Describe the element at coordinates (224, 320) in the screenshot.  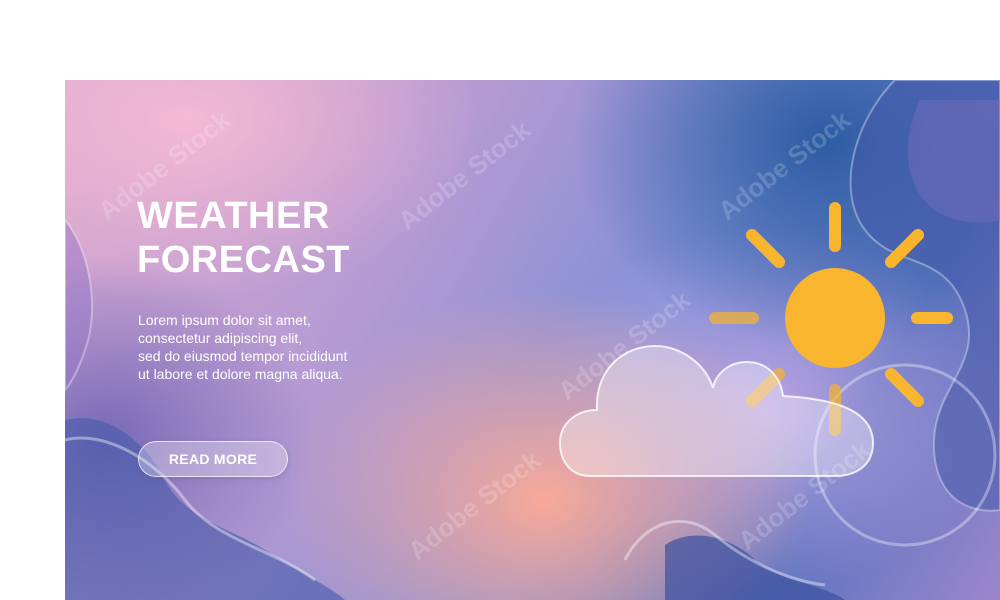
I see `description-line-1: Lorem ipsum dolor sit amet,` at that location.